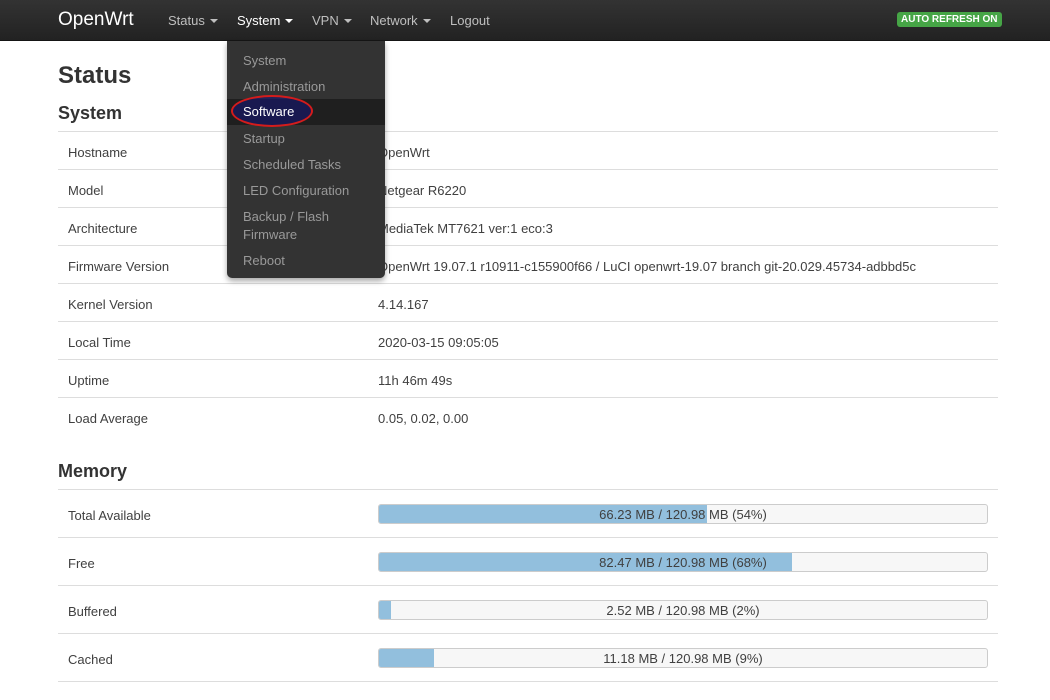  I want to click on row-label: Uptime, so click(89, 380).